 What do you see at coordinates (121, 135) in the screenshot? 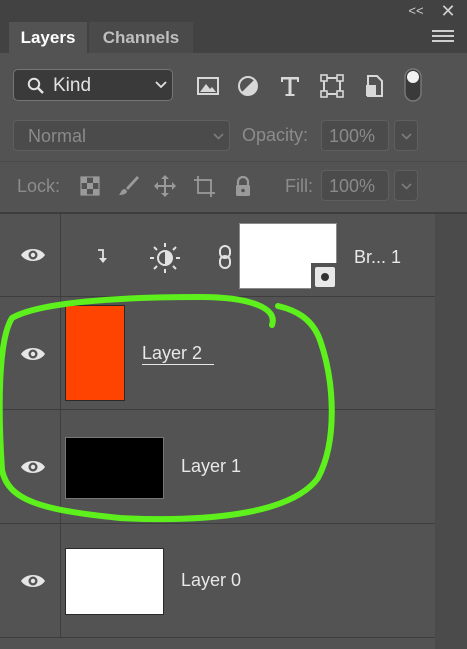
I see `blend-mode-select: Normal` at bounding box center [121, 135].